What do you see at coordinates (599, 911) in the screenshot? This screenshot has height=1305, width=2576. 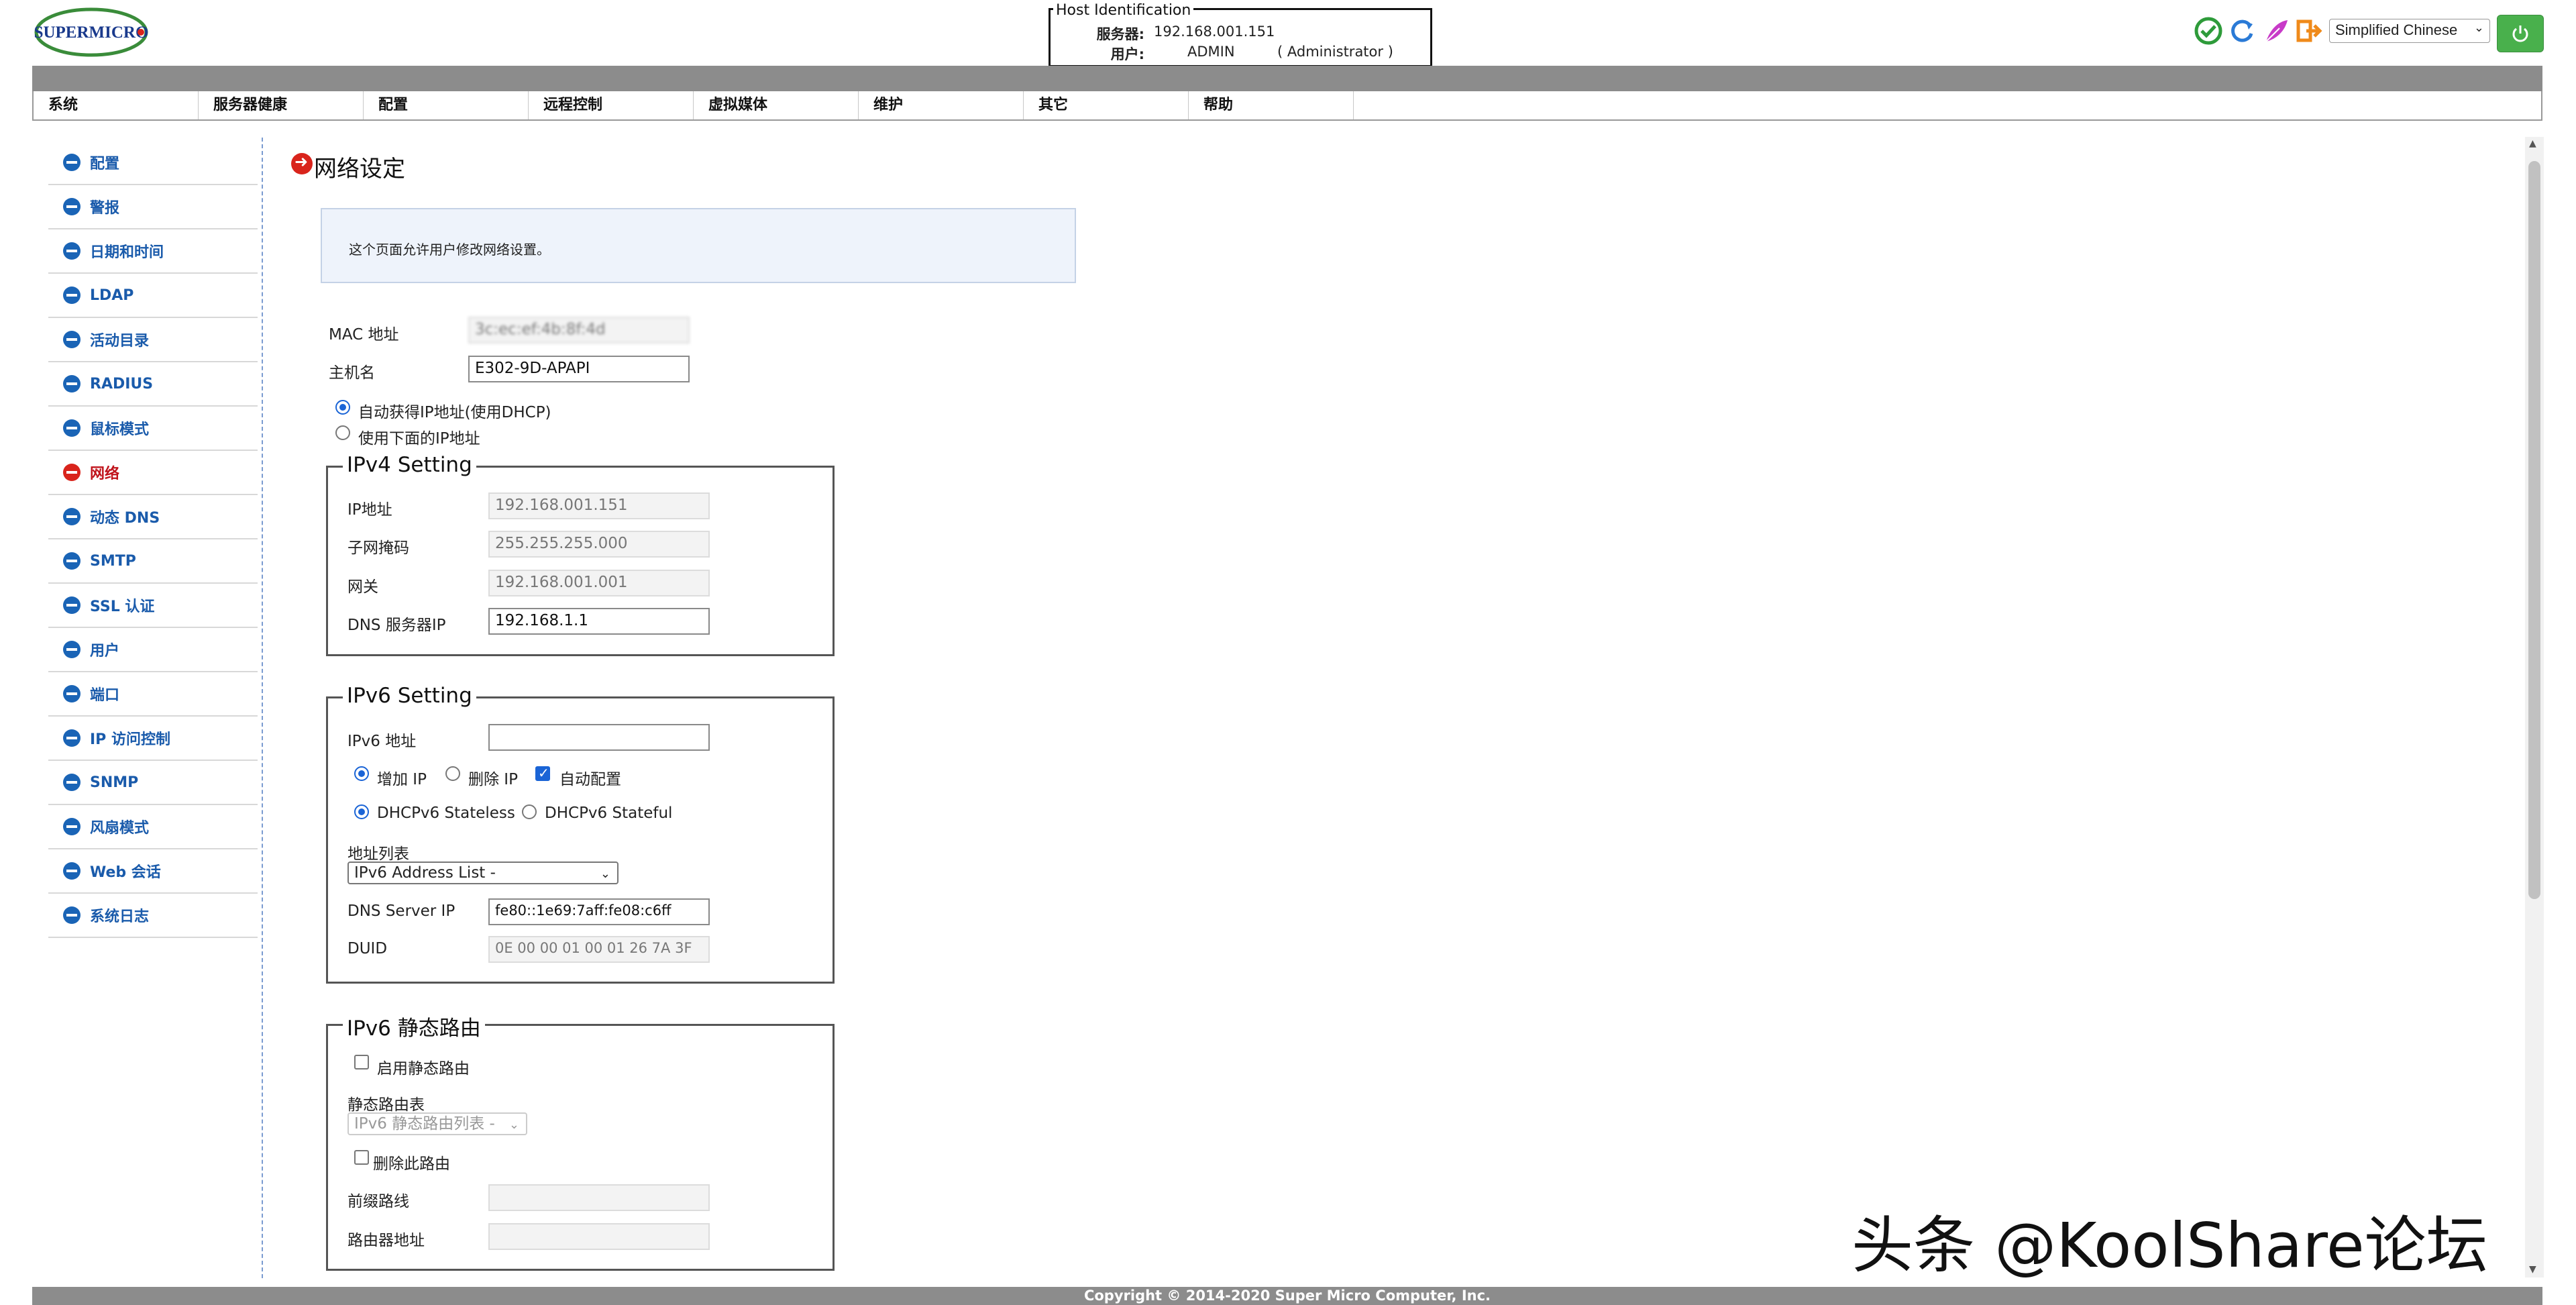 I see `ipv6-dns-field: fe80::1e69:7aff:fe08:c6ff` at bounding box center [599, 911].